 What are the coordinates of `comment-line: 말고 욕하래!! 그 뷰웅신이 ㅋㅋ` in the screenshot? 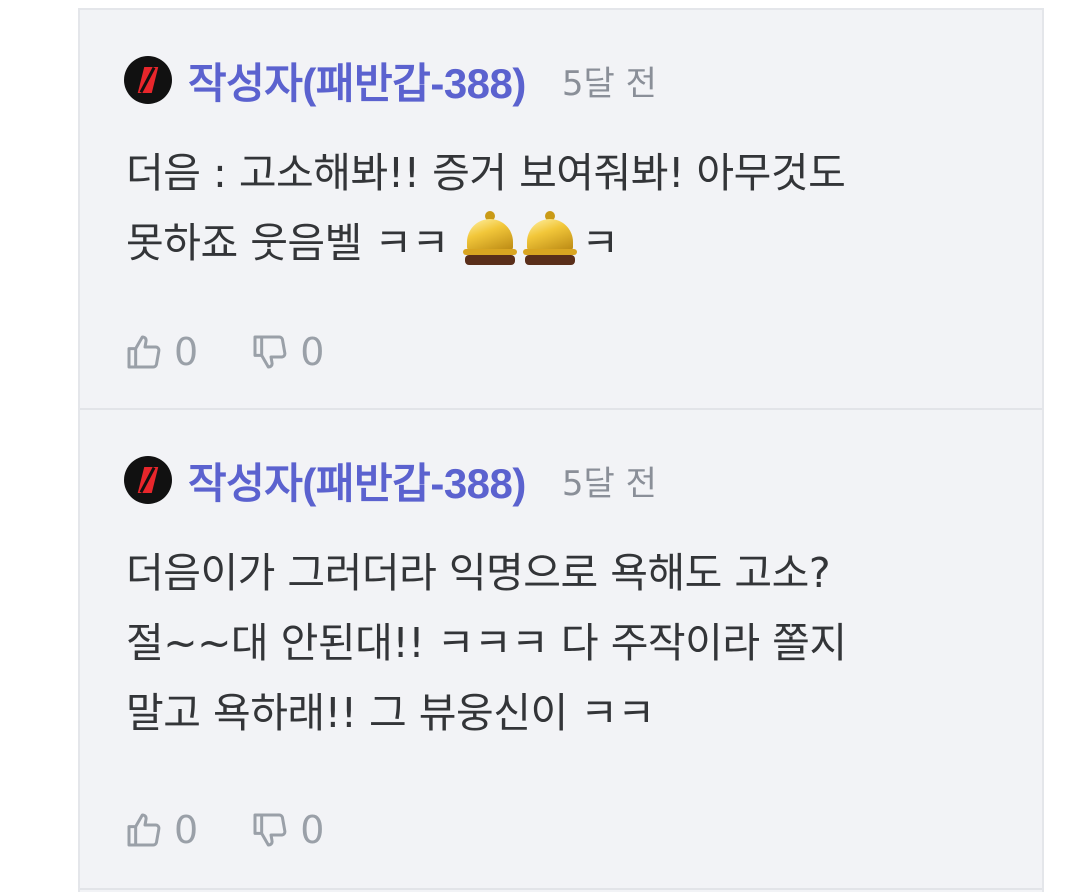 It's located at (390, 713).